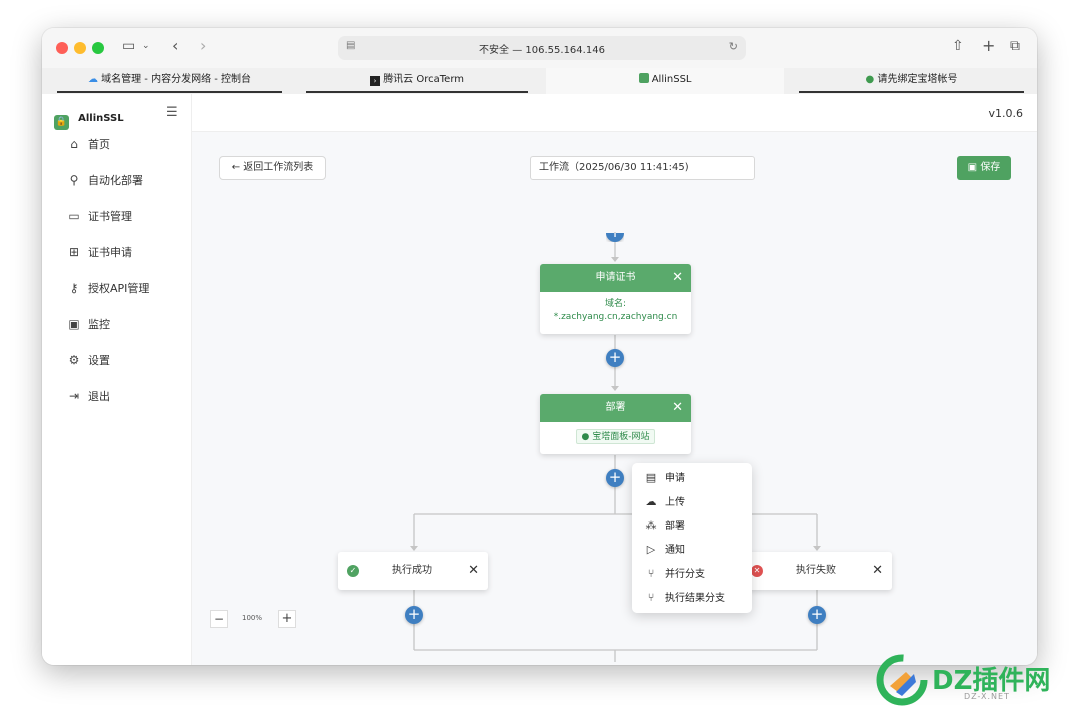  I want to click on fail-branch-node: ✕ 执行失败 ✕, so click(817, 571).